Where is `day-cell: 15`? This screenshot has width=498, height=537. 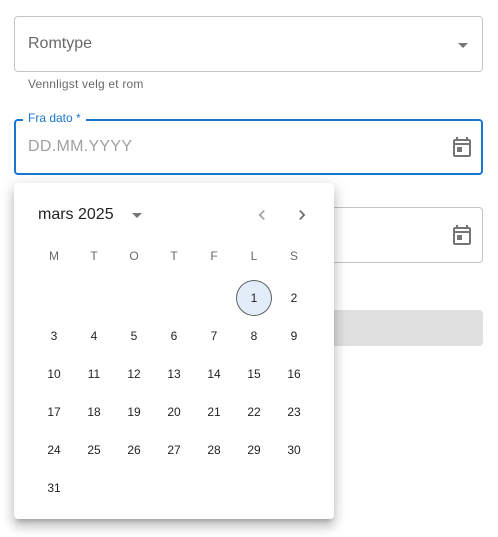 day-cell: 15 is located at coordinates (254, 374).